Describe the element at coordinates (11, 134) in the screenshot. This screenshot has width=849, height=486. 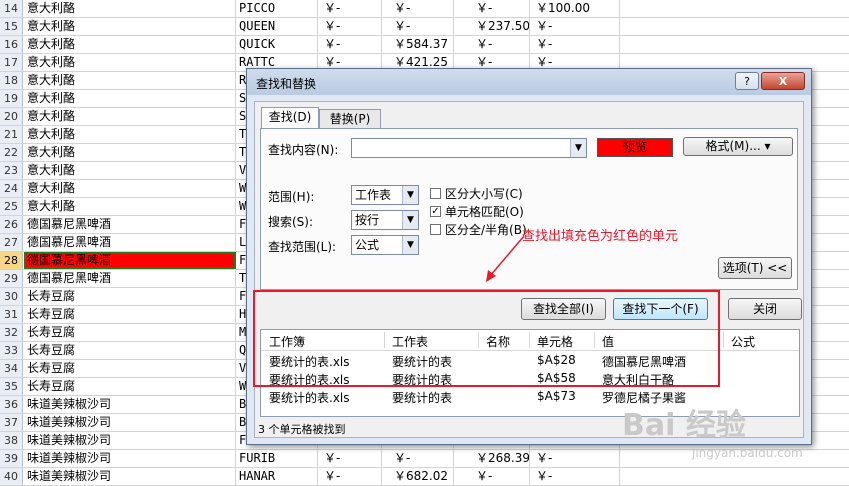
I see `row-header: 21` at that location.